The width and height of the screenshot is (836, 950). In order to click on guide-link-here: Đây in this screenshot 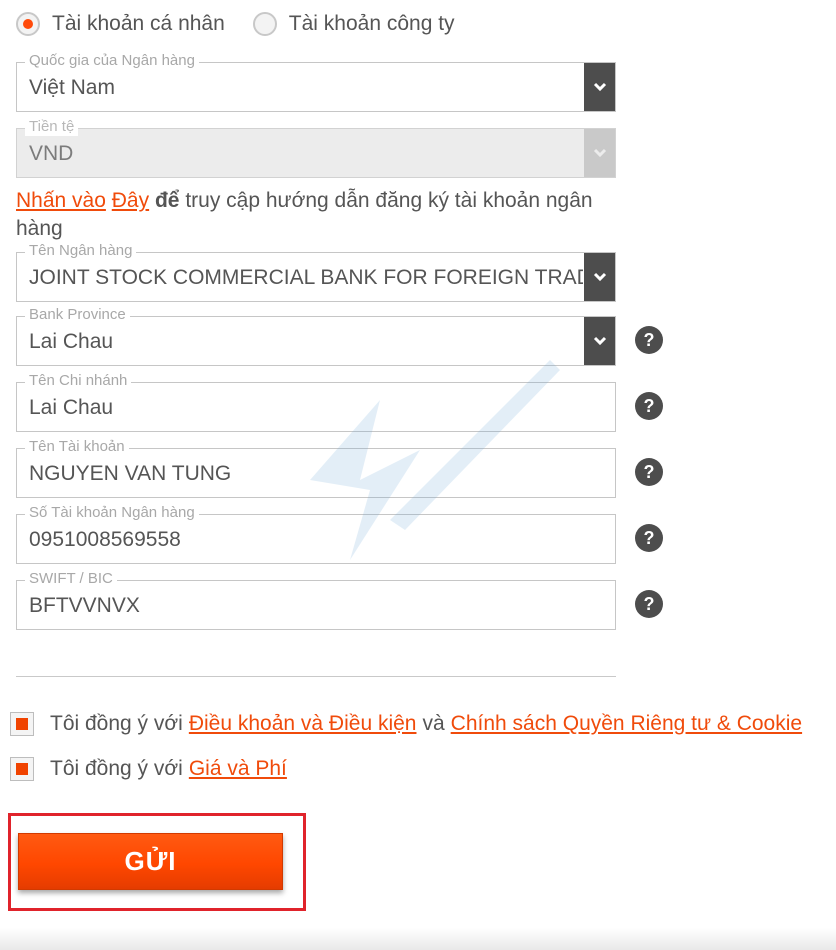, I will do `click(130, 200)`.